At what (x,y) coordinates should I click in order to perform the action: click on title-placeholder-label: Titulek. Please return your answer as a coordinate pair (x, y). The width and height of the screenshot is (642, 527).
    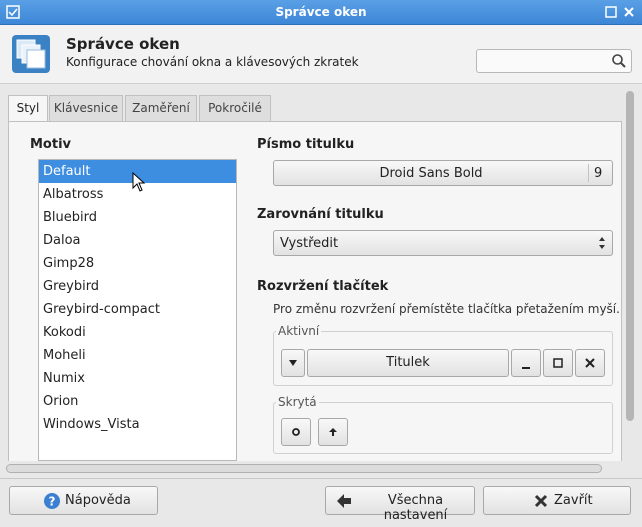
    Looking at the image, I should click on (408, 362).